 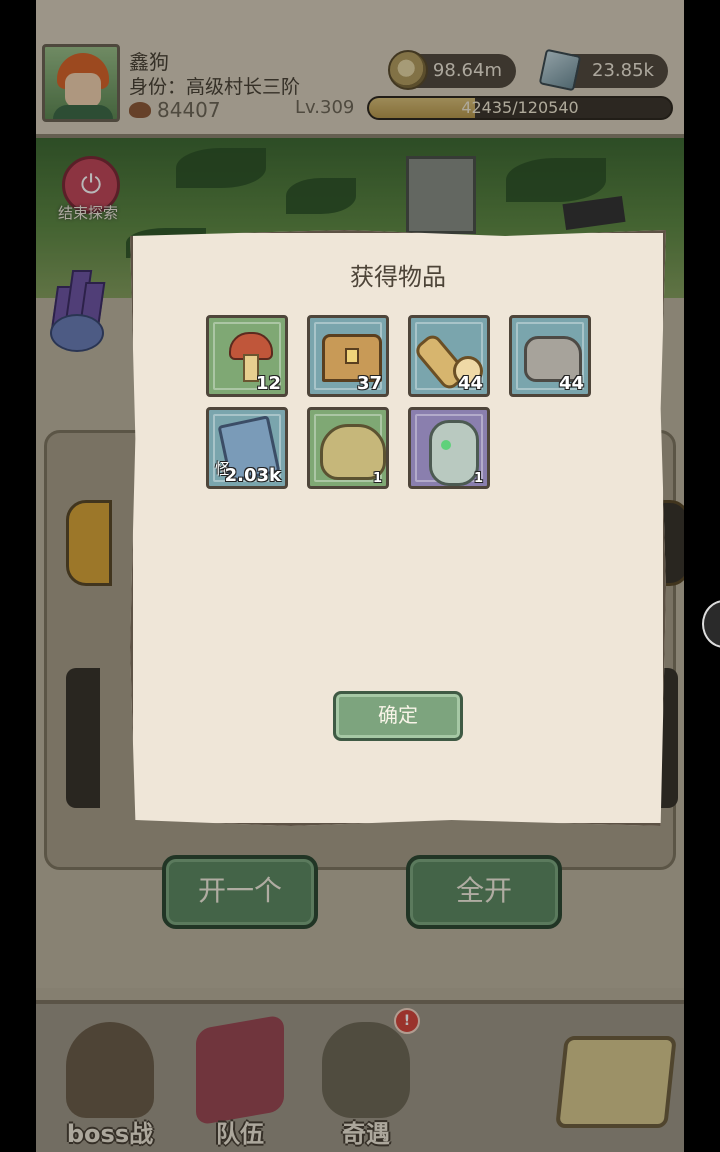 I want to click on reward-item-exp-book: 怪 2.03k, so click(x=247, y=448).